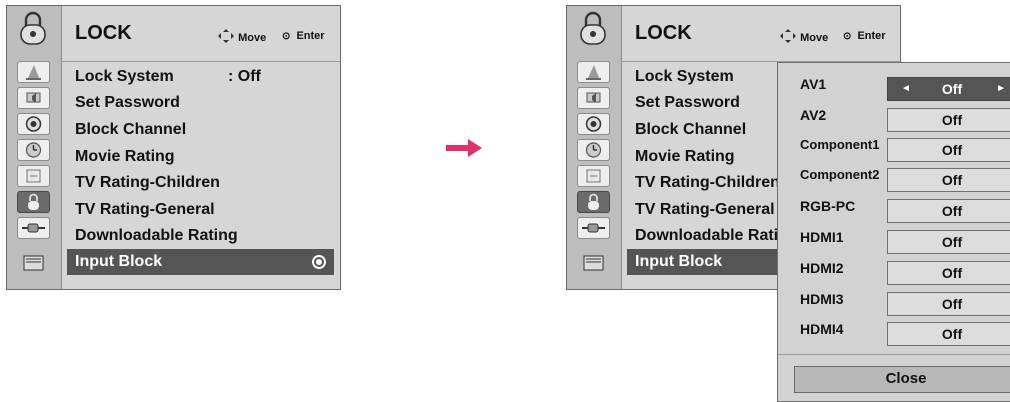 The image size is (1010, 402). Describe the element at coordinates (840, 144) in the screenshot. I see `input-label: Component1` at that location.